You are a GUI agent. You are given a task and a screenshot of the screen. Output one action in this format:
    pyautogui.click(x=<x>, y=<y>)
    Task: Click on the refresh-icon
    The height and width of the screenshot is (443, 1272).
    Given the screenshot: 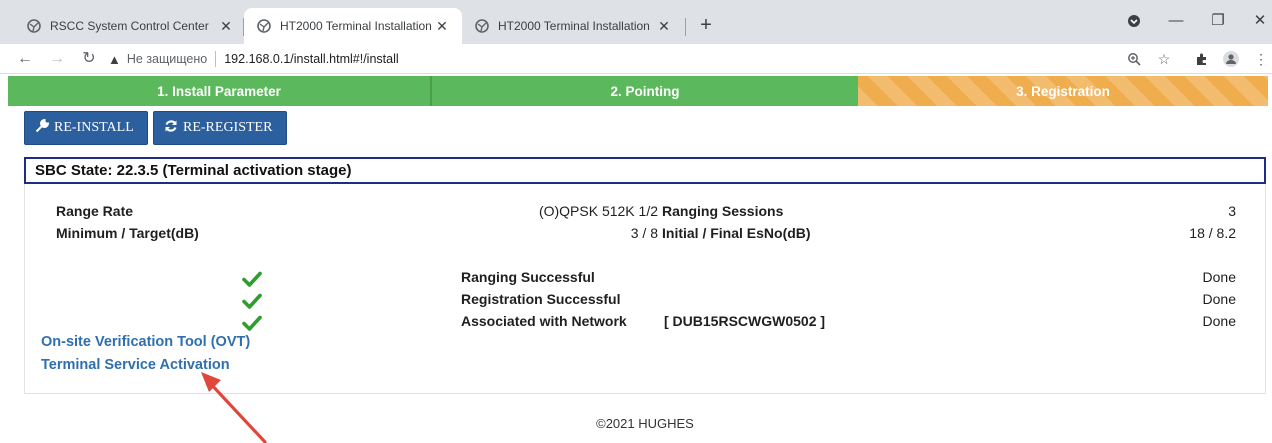 What is the action you would take?
    pyautogui.click(x=171, y=128)
    